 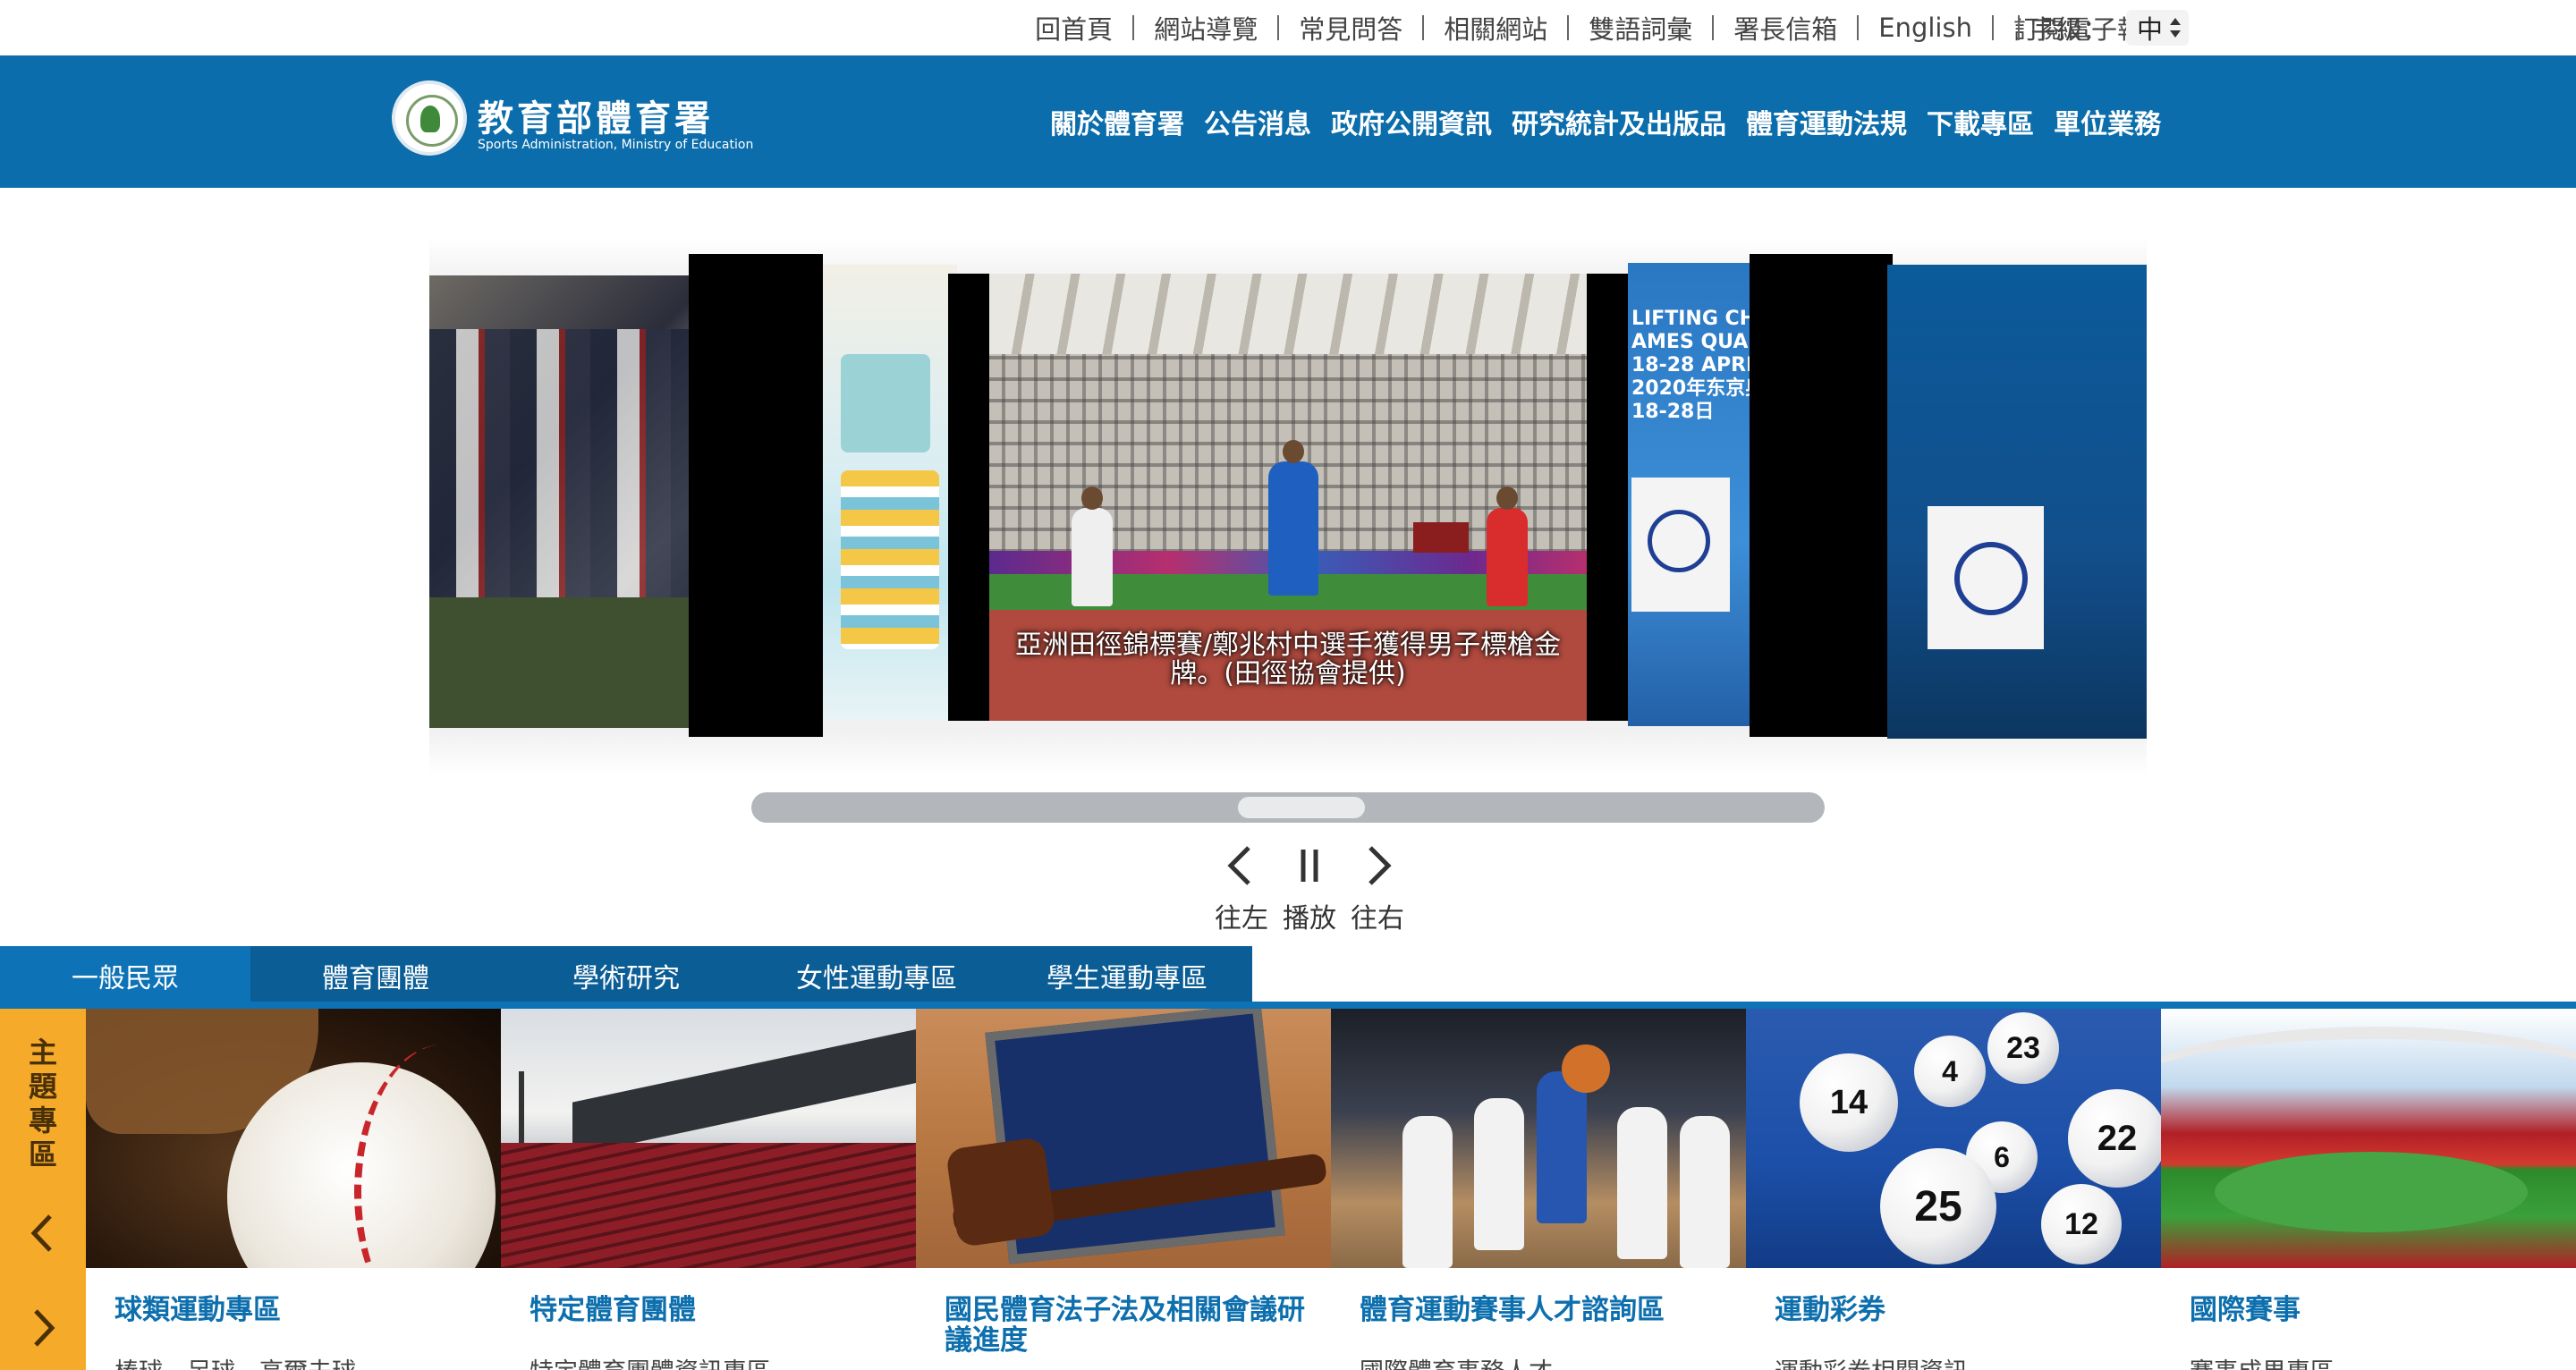 I want to click on lotto-ball: 14, so click(x=1849, y=1102).